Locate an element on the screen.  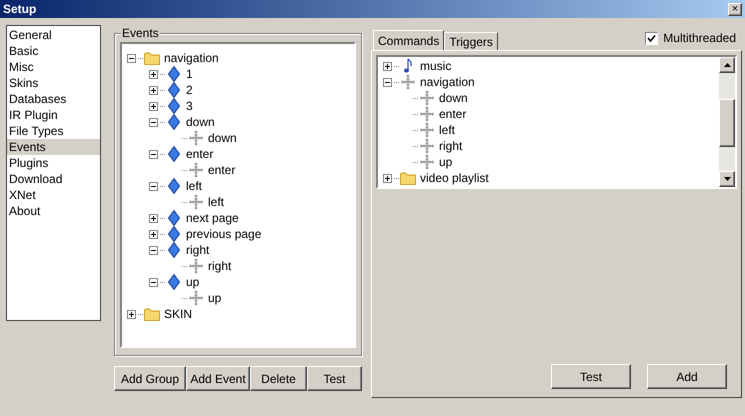
check-icon is located at coordinates (651, 38).